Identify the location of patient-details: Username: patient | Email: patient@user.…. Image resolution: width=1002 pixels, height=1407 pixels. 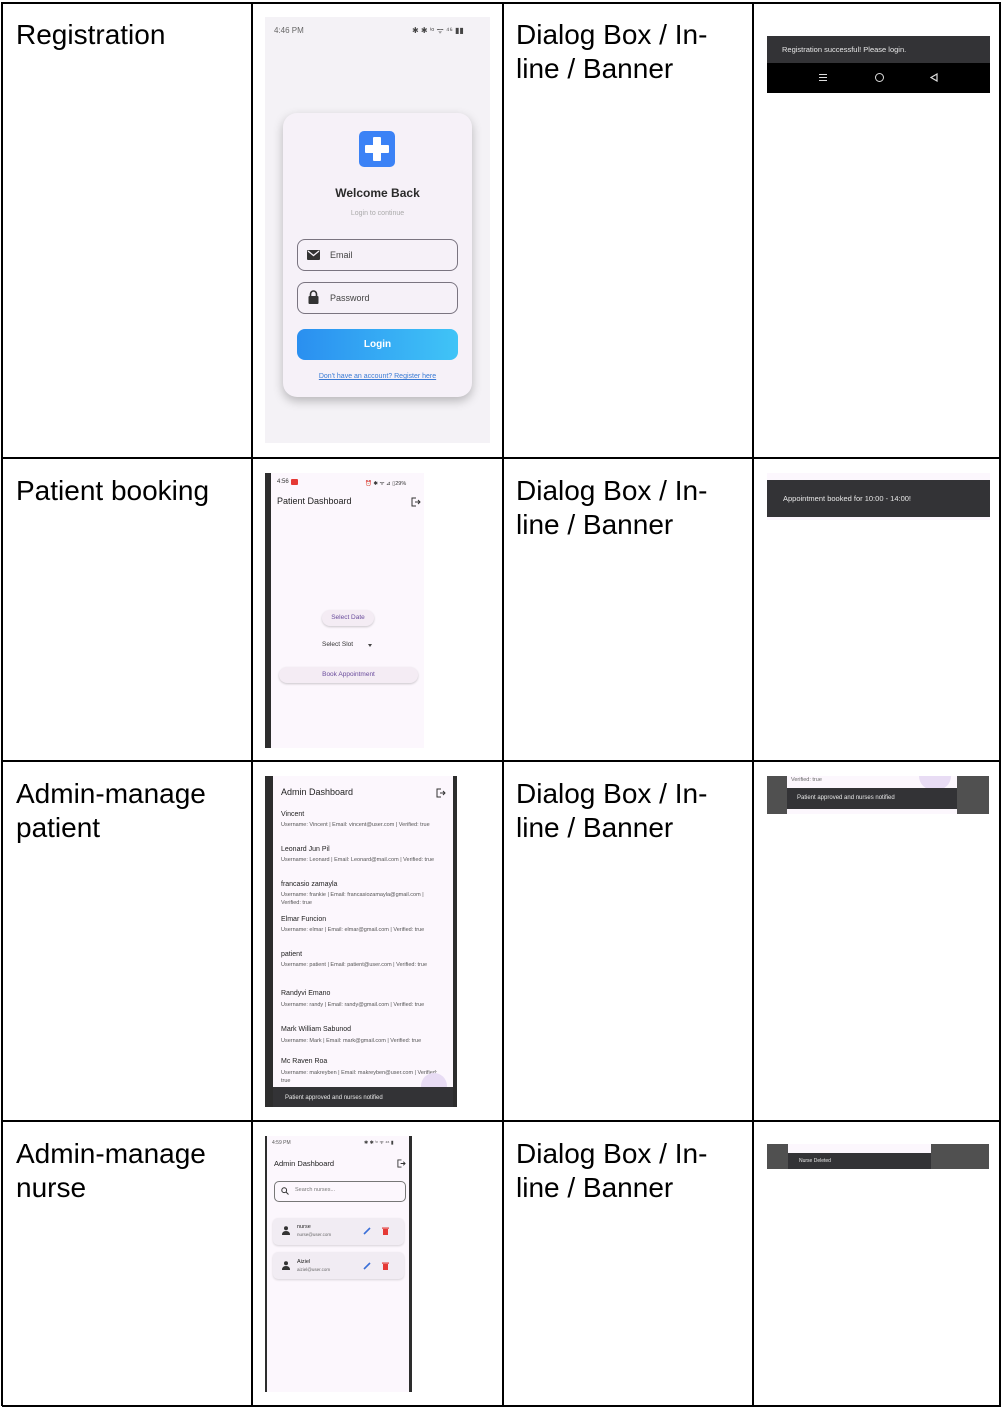
(354, 965).